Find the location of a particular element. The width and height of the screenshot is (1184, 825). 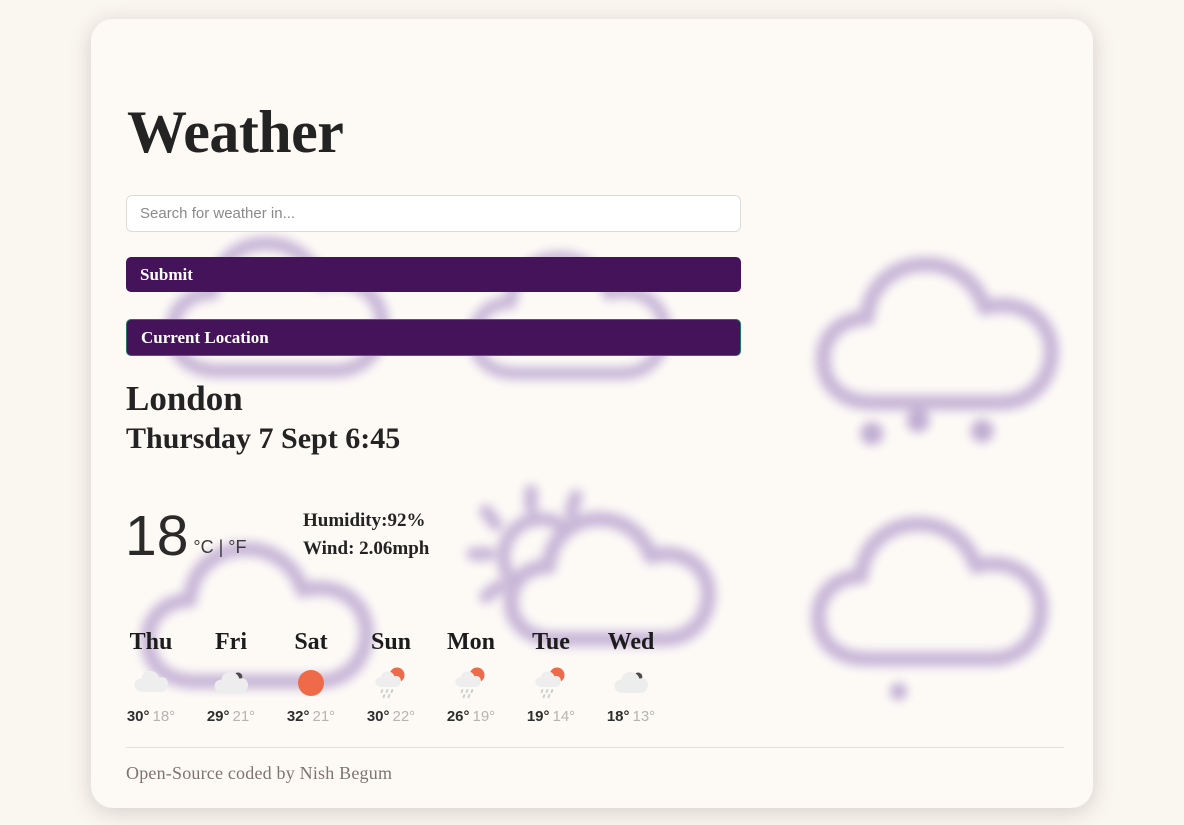

forecast-high: 32° is located at coordinates (298, 717).